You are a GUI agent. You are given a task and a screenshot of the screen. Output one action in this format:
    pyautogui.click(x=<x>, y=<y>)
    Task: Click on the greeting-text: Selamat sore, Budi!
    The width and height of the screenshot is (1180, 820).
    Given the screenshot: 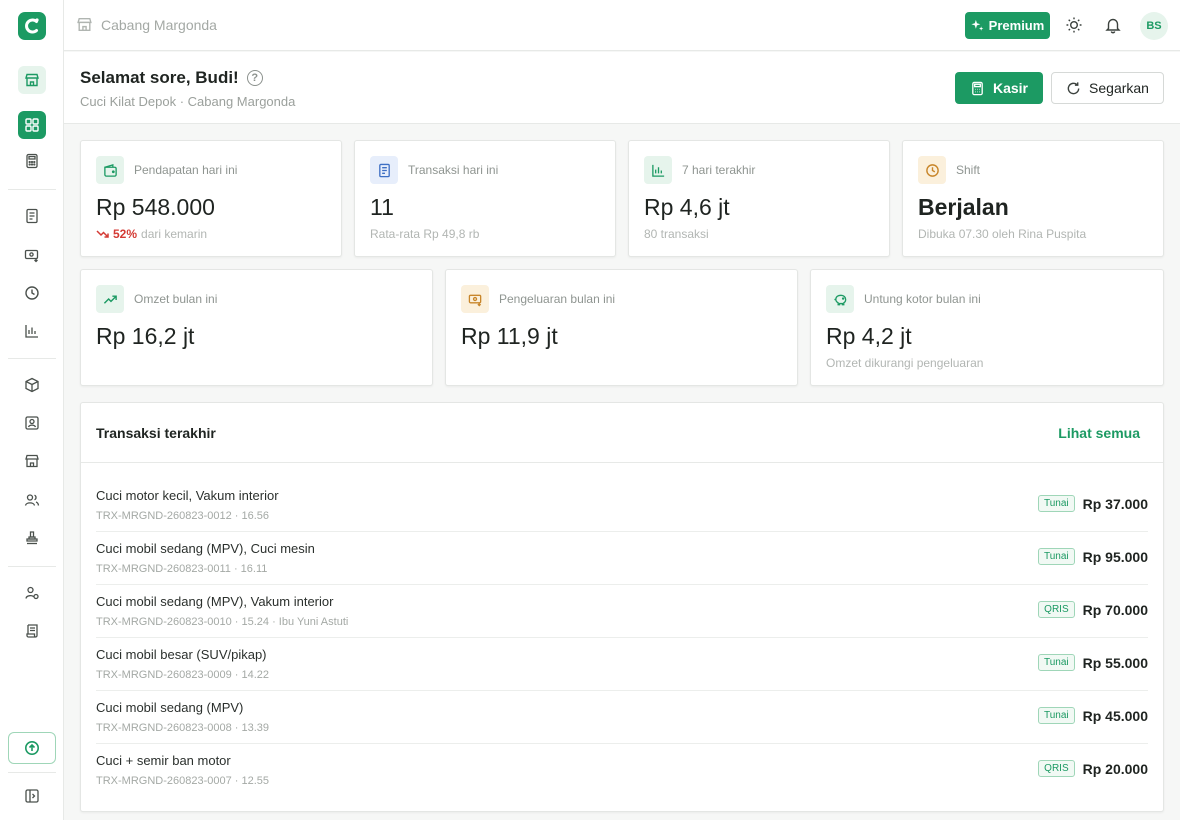 What is the action you would take?
    pyautogui.click(x=159, y=77)
    